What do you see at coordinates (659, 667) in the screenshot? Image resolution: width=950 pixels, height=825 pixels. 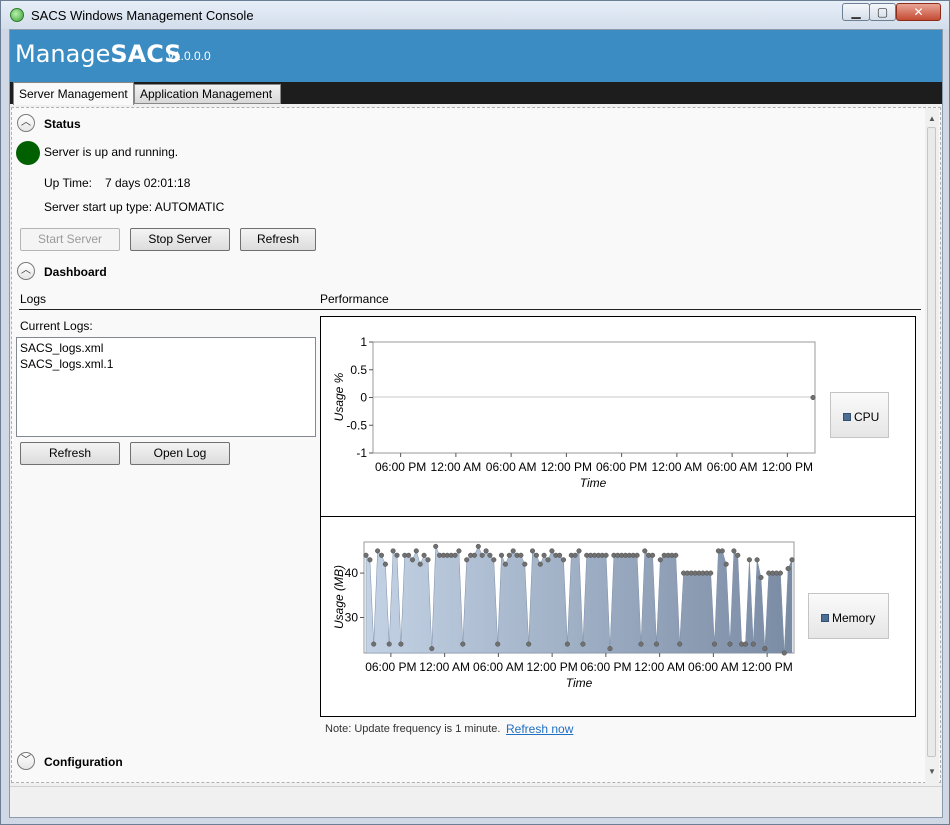 I see `memory-x-tick-label: 12:00 AM` at bounding box center [659, 667].